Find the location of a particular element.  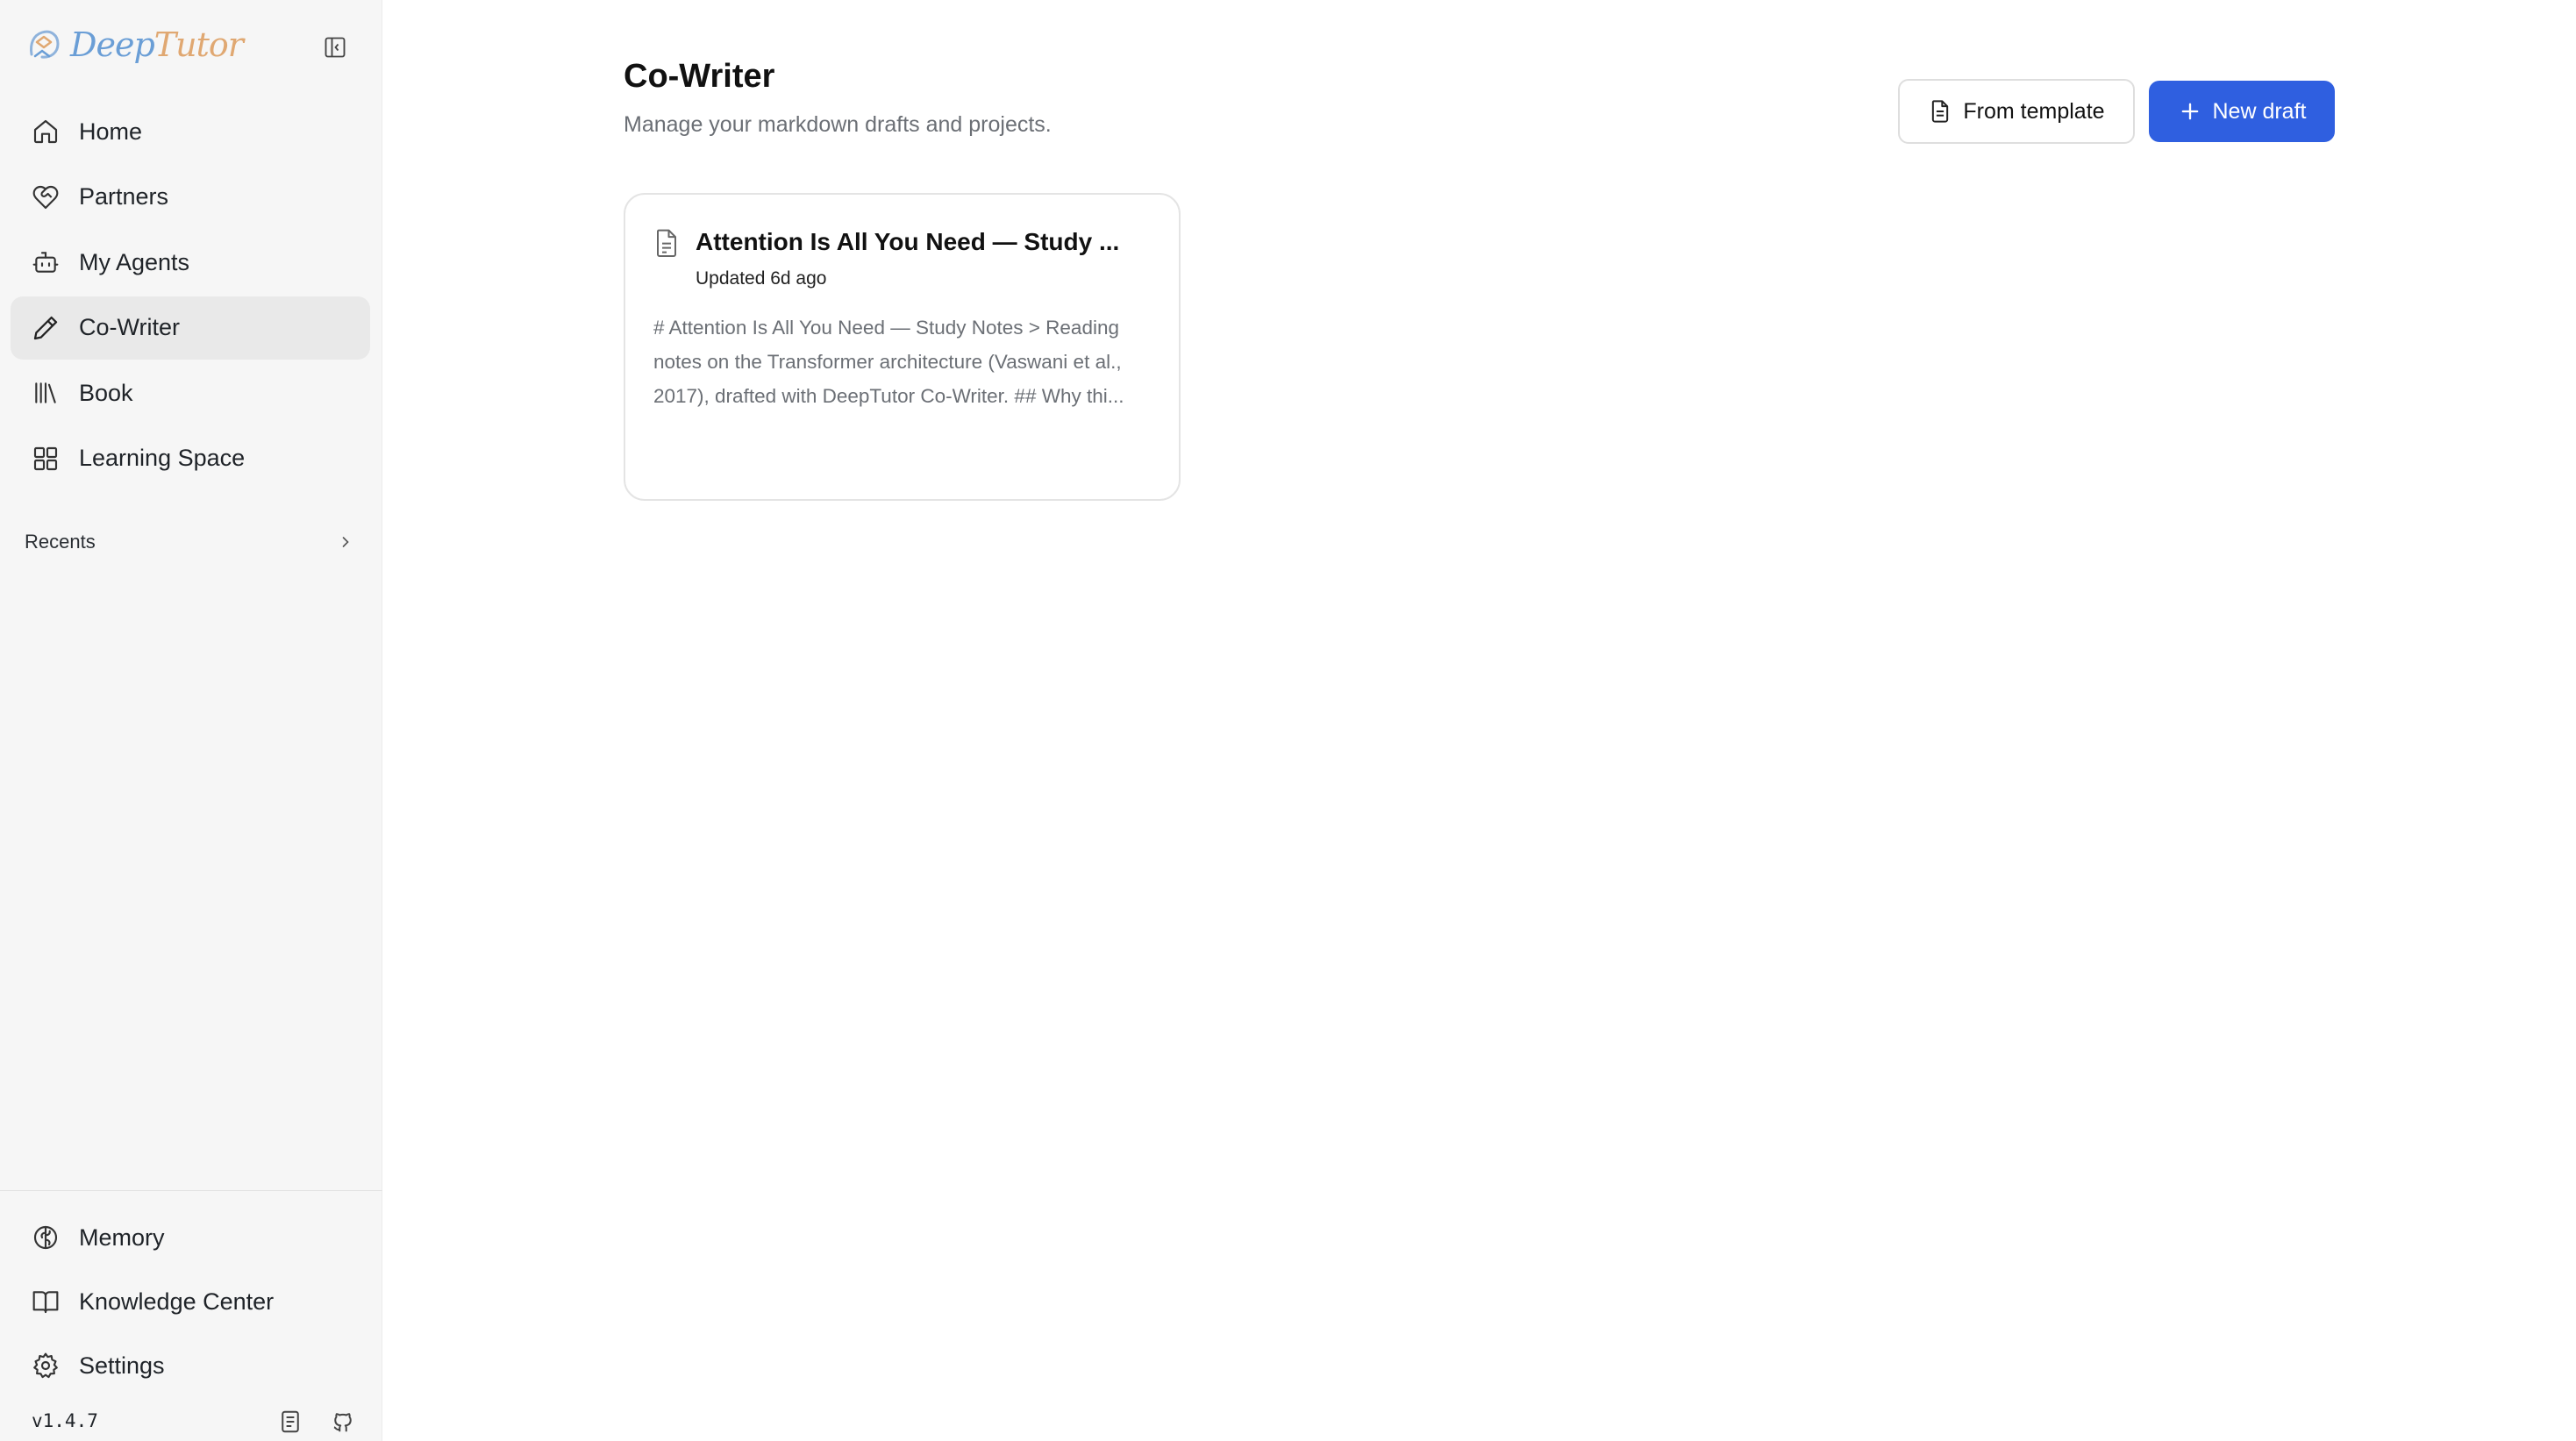

page-title: Co-Writer is located at coordinates (700, 76).